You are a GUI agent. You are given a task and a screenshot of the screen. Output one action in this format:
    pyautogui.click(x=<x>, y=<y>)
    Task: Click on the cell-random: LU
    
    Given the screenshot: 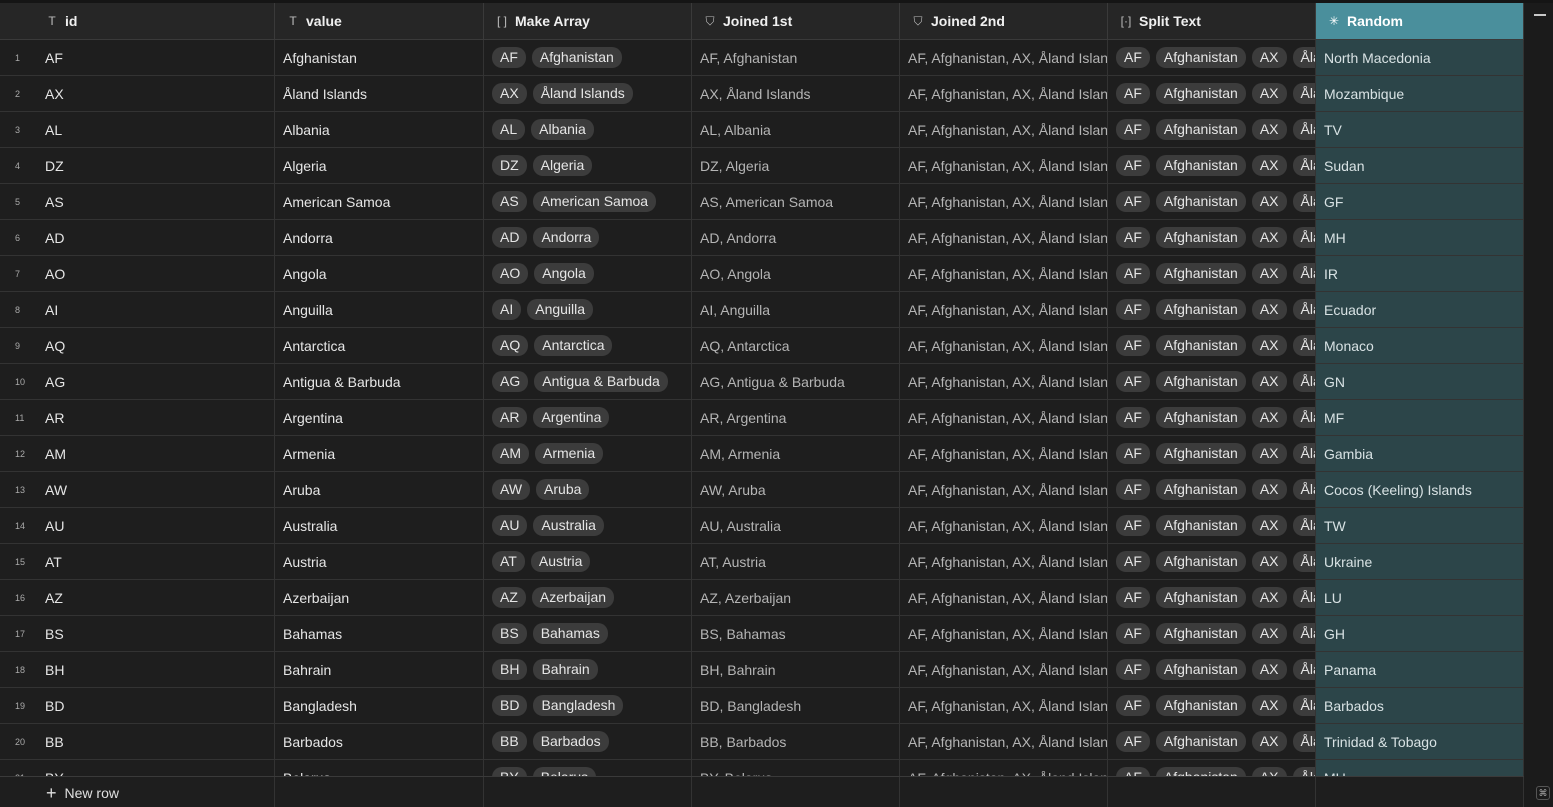 What is the action you would take?
    pyautogui.click(x=1420, y=597)
    